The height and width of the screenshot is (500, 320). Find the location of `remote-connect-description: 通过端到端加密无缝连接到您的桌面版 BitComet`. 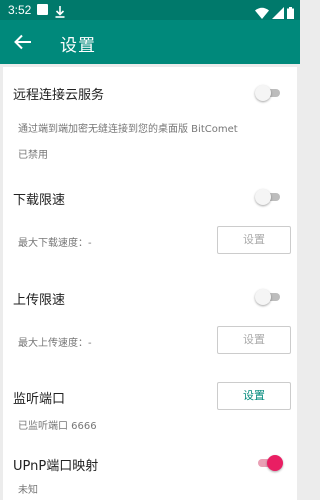

remote-connect-description: 通过端到端加密无缝连接到您的桌面版 BitComet is located at coordinates (128, 129).